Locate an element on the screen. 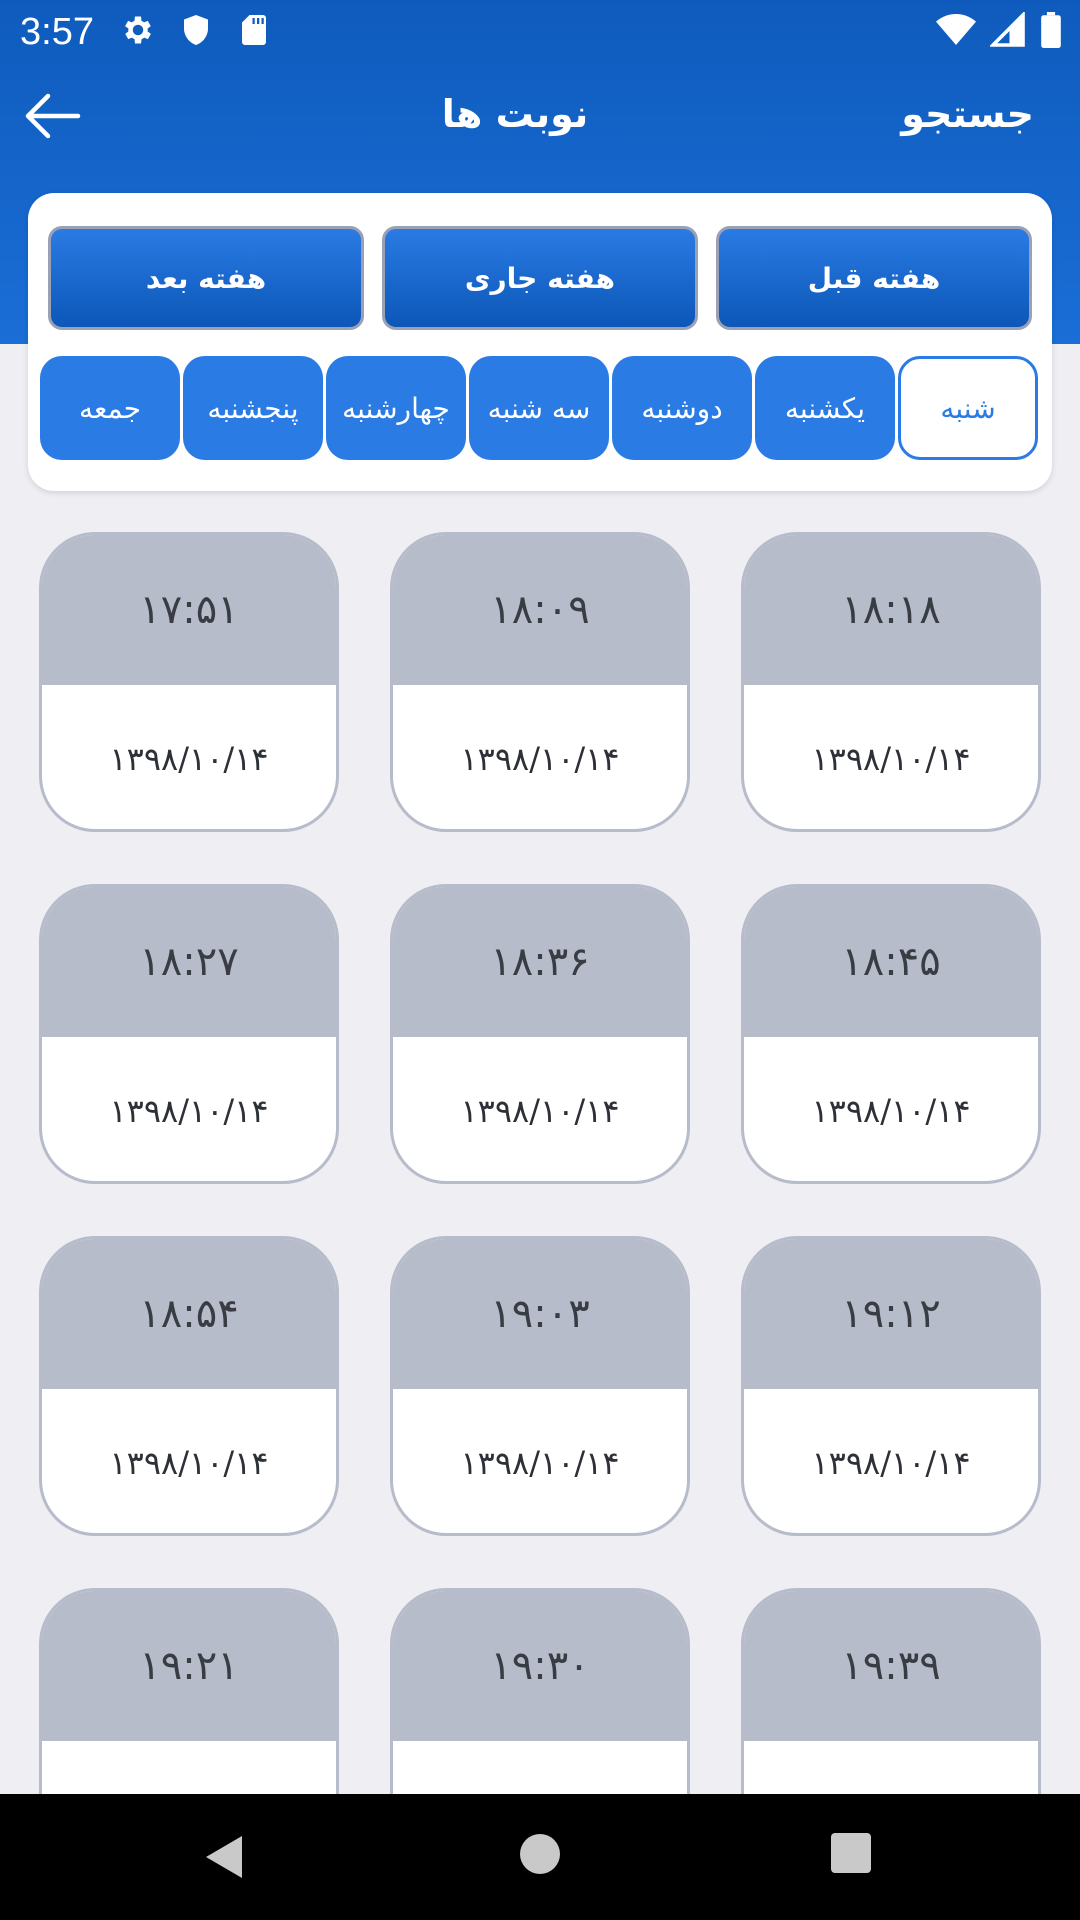 The image size is (1080, 1920). search-button: جستجو is located at coordinates (967, 114).